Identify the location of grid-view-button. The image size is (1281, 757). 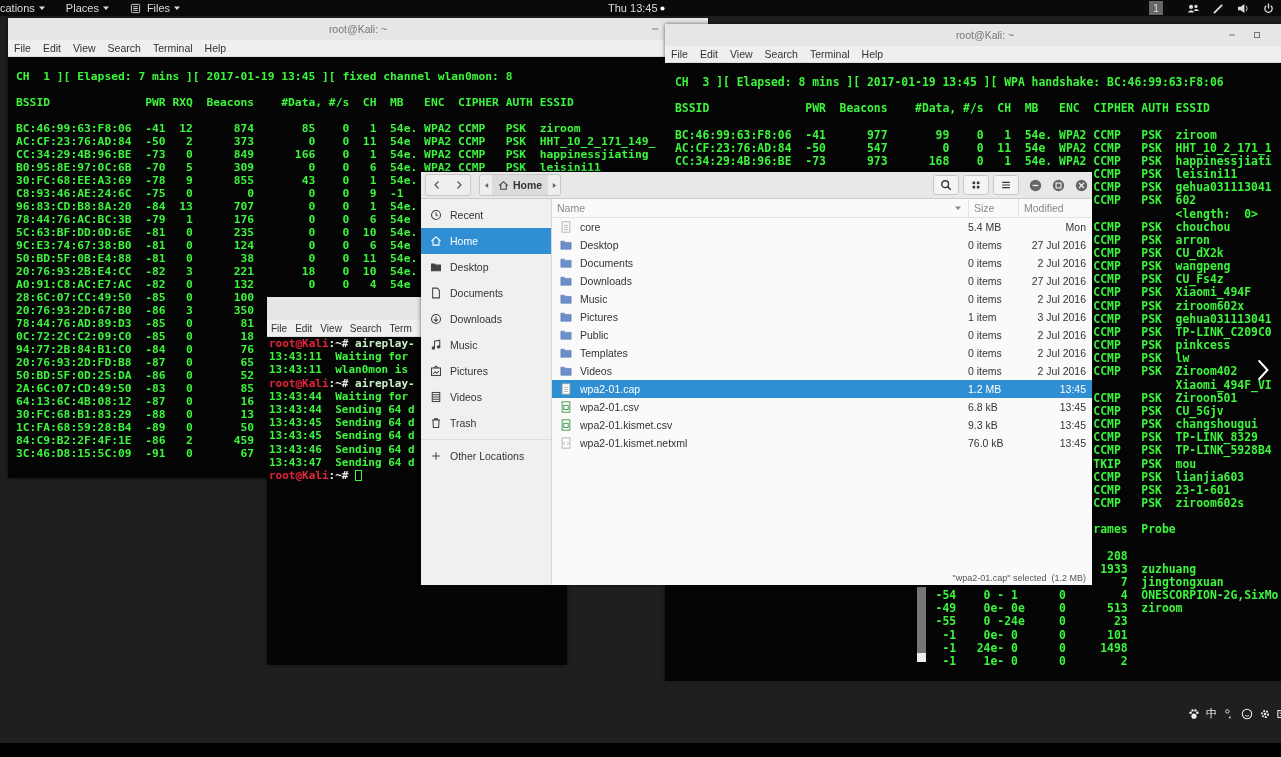
(976, 185).